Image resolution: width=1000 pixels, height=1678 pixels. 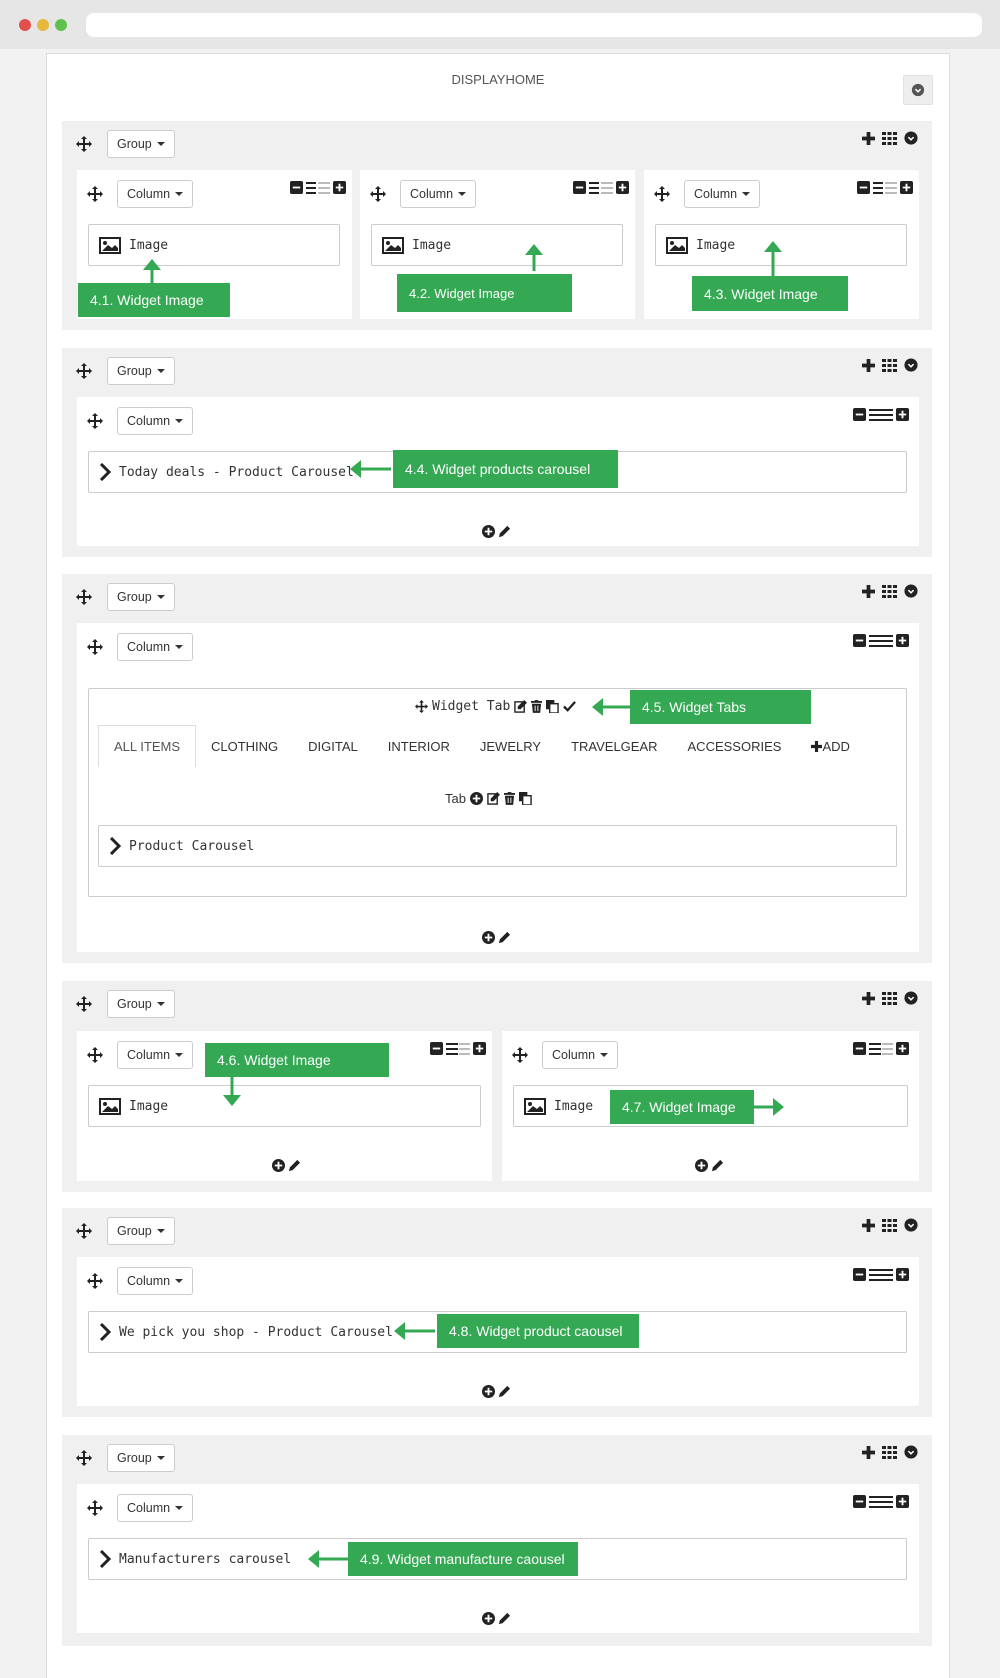 What do you see at coordinates (43, 25) in the screenshot?
I see `minimize-window-dot` at bounding box center [43, 25].